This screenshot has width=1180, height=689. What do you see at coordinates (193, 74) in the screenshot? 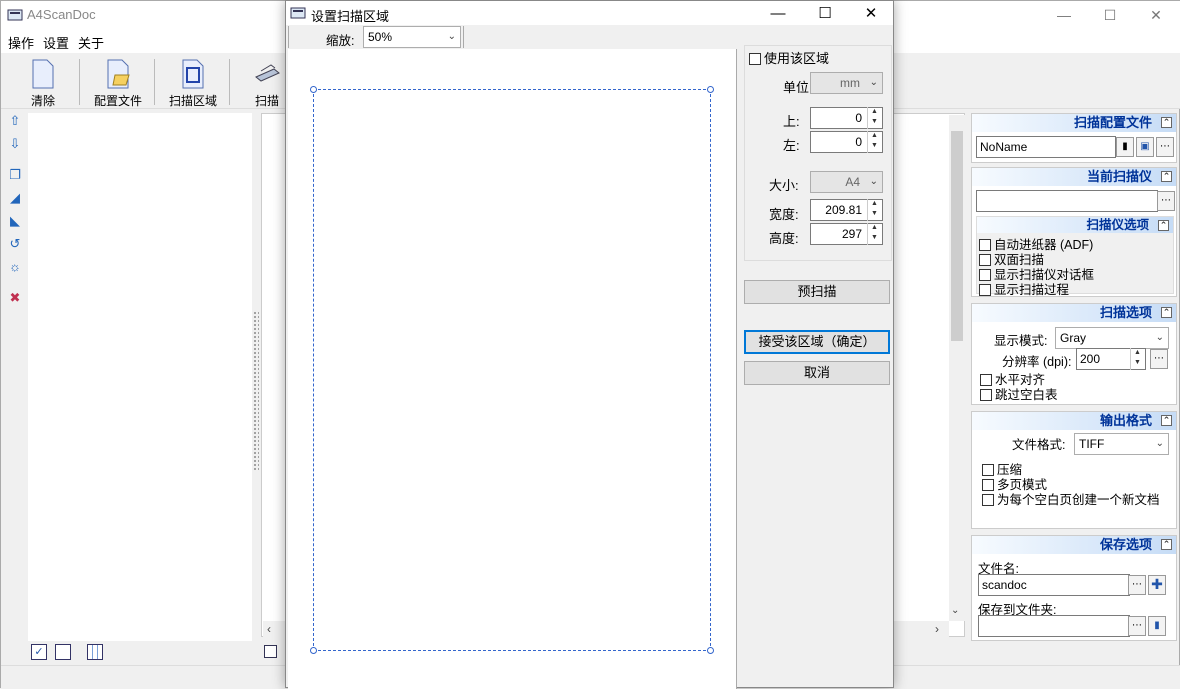
I see `scan-area-icon` at bounding box center [193, 74].